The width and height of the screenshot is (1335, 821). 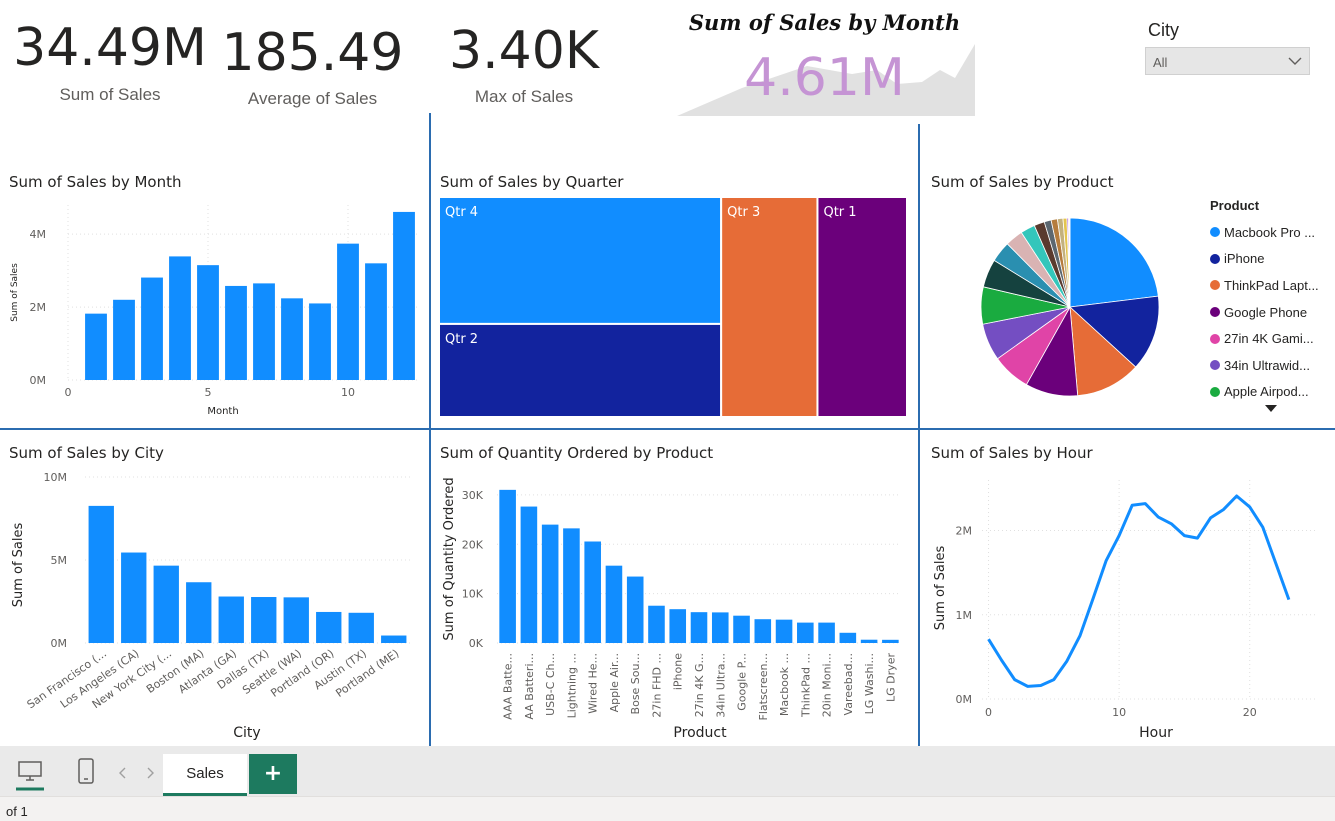 What do you see at coordinates (667, 808) in the screenshot?
I see `status-bar` at bounding box center [667, 808].